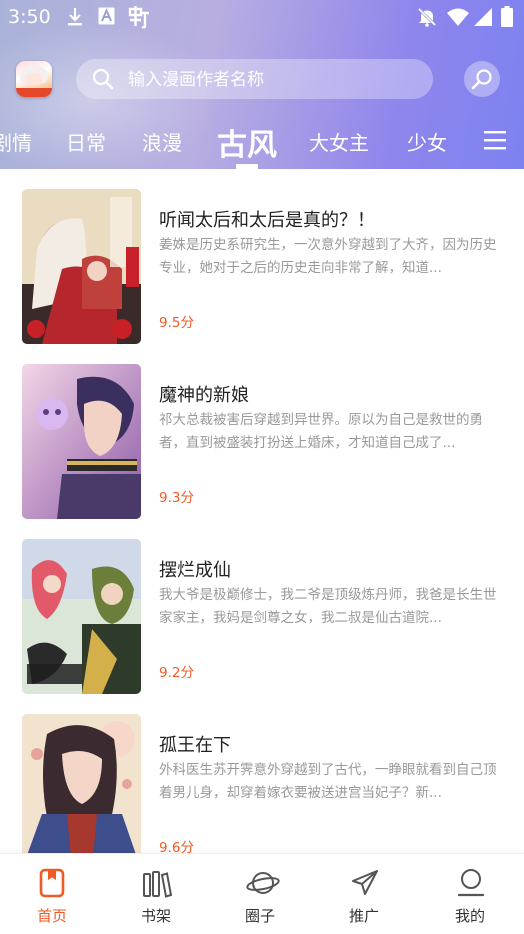 This screenshot has width=524, height=934. I want to click on nav-label: 圈子, so click(259, 916).